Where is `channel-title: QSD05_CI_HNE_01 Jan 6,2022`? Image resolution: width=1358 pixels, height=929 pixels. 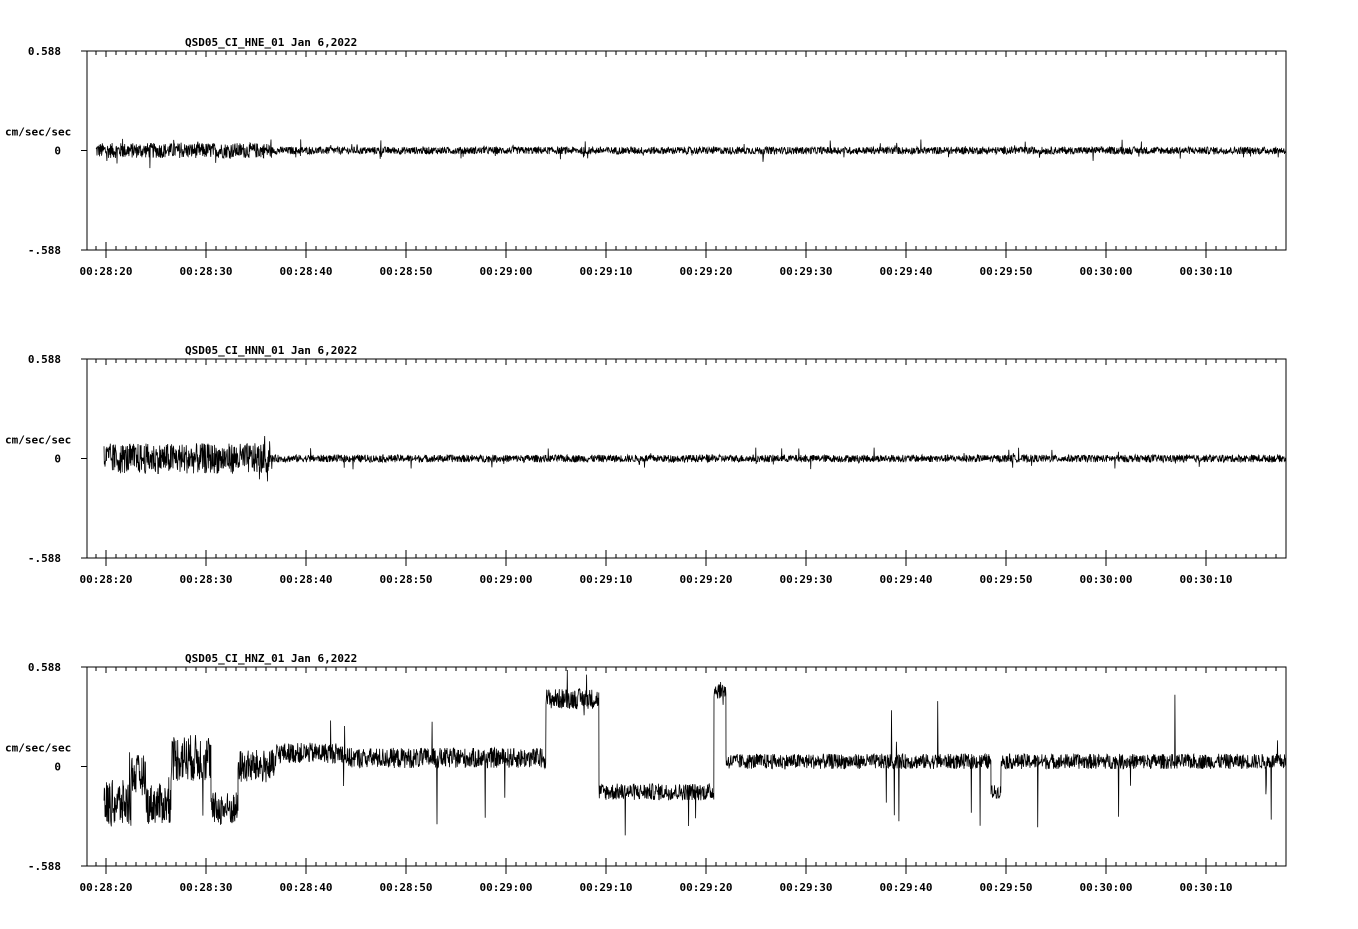 channel-title: QSD05_CI_HNE_01 Jan 6,2022 is located at coordinates (271, 42).